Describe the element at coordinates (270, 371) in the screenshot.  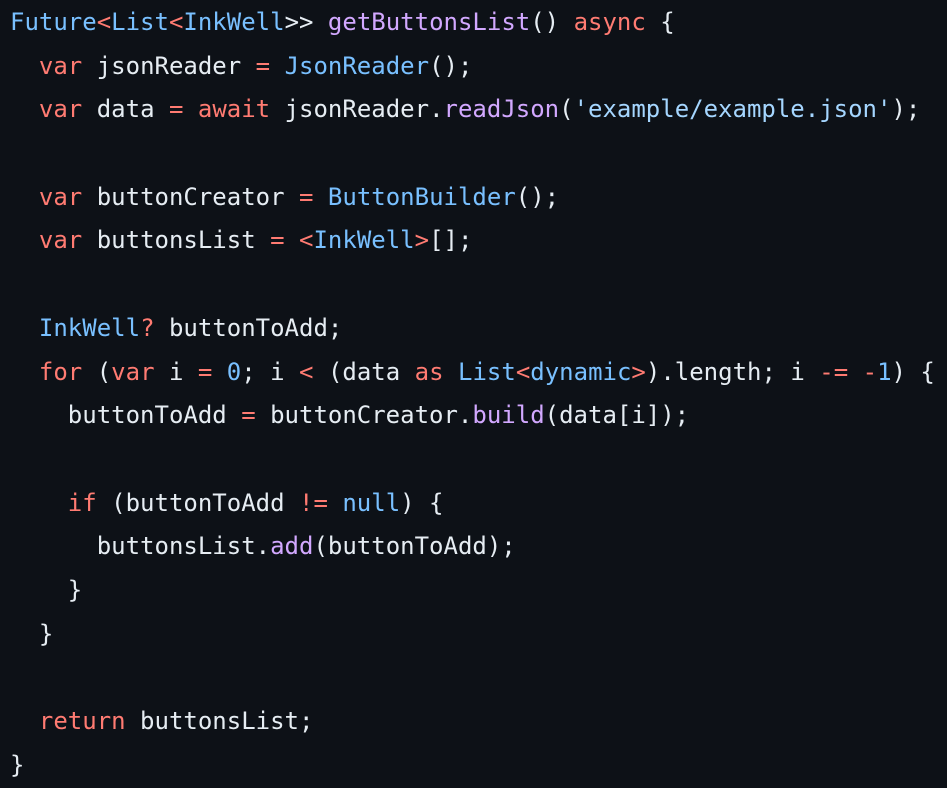
I see `code-token-default: ; i` at that location.